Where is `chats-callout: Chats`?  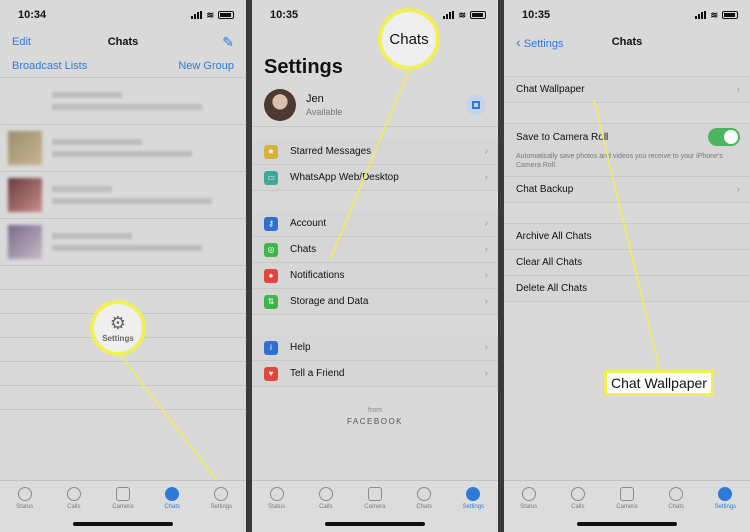 chats-callout: Chats is located at coordinates (409, 39).